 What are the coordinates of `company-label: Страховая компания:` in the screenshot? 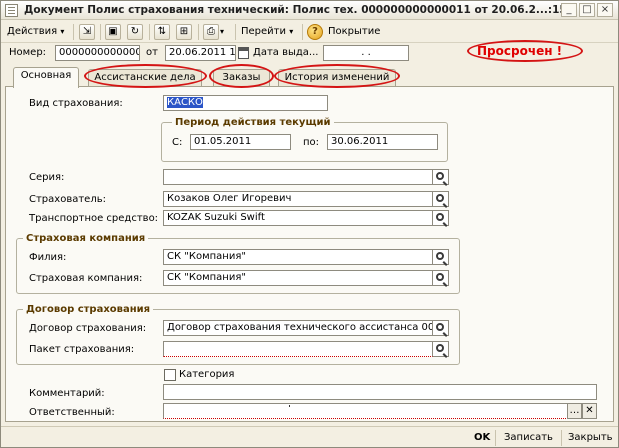 It's located at (86, 278).